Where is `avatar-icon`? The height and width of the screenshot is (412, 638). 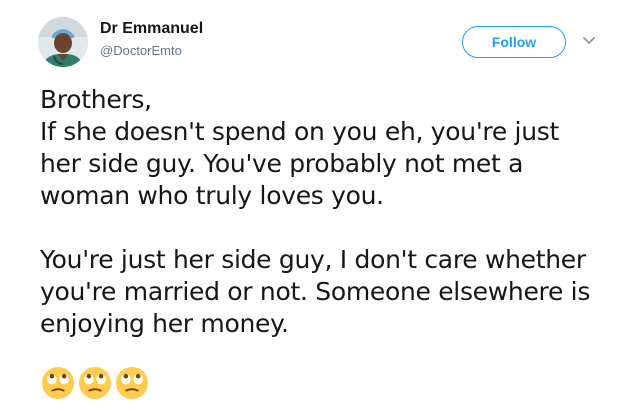
avatar-icon is located at coordinates (63, 42).